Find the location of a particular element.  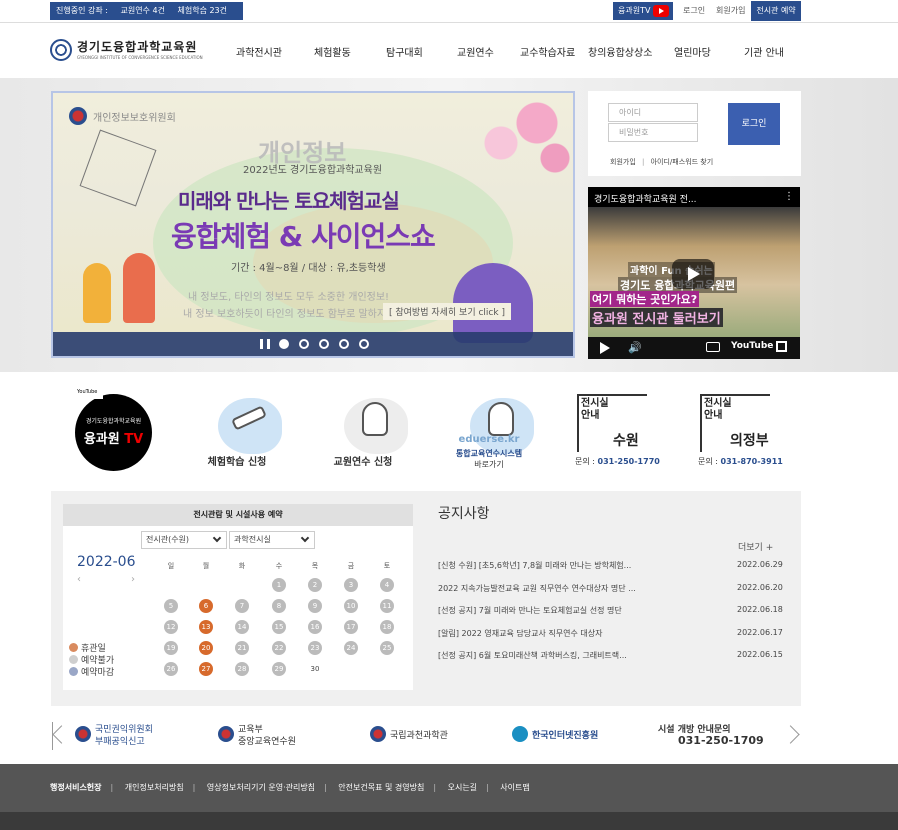

menu-creative-lab: 창의융합상상소 is located at coordinates (620, 51).